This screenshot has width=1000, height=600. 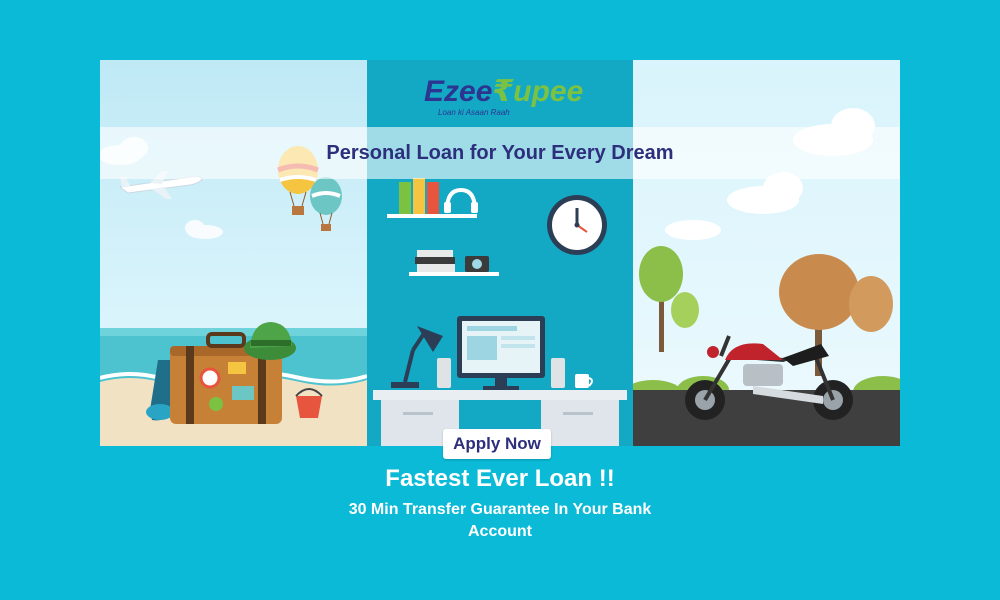 I want to click on banner-tagline: Personal Loan for Your Every Dream, so click(x=500, y=153).